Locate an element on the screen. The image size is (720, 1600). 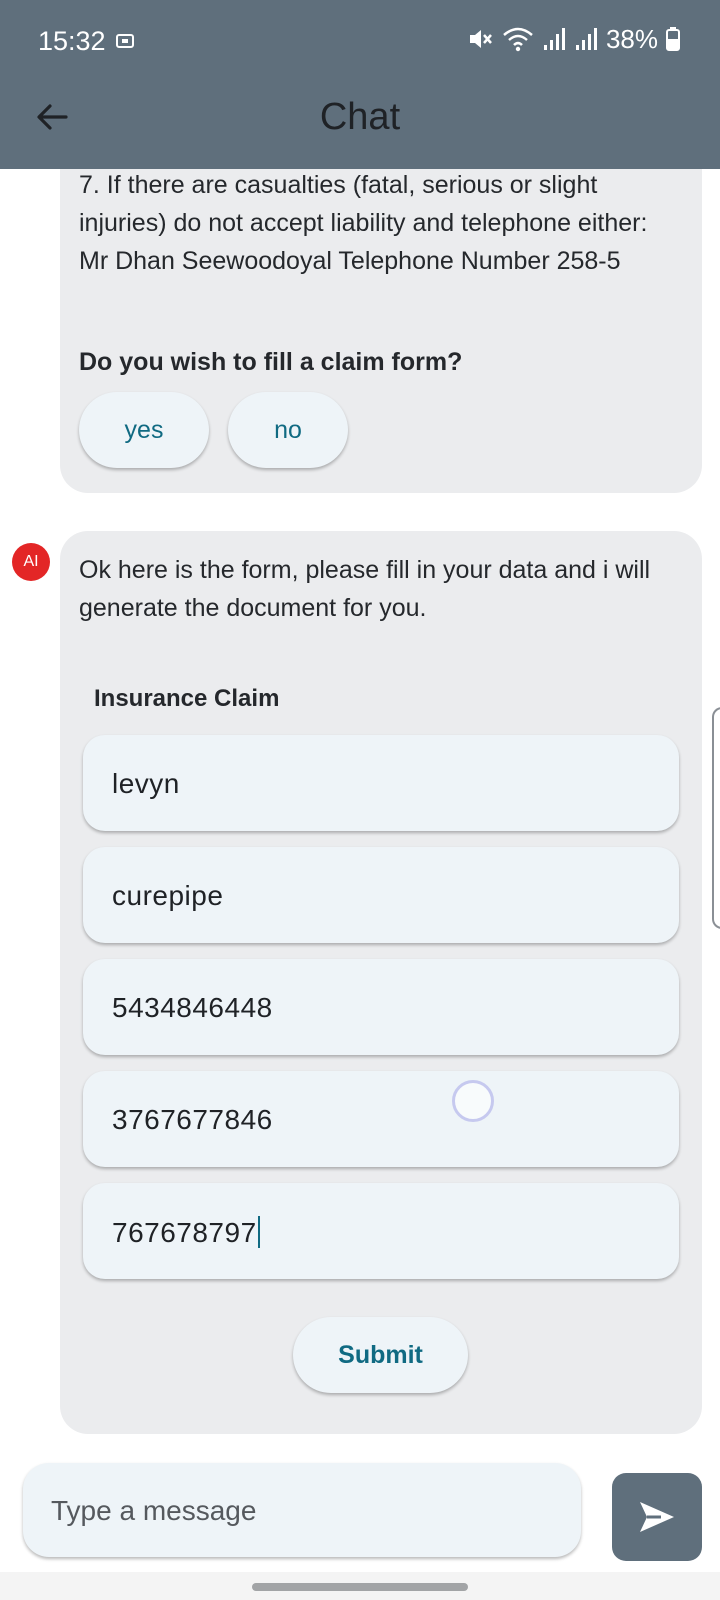
page-title: Chat is located at coordinates (360, 117).